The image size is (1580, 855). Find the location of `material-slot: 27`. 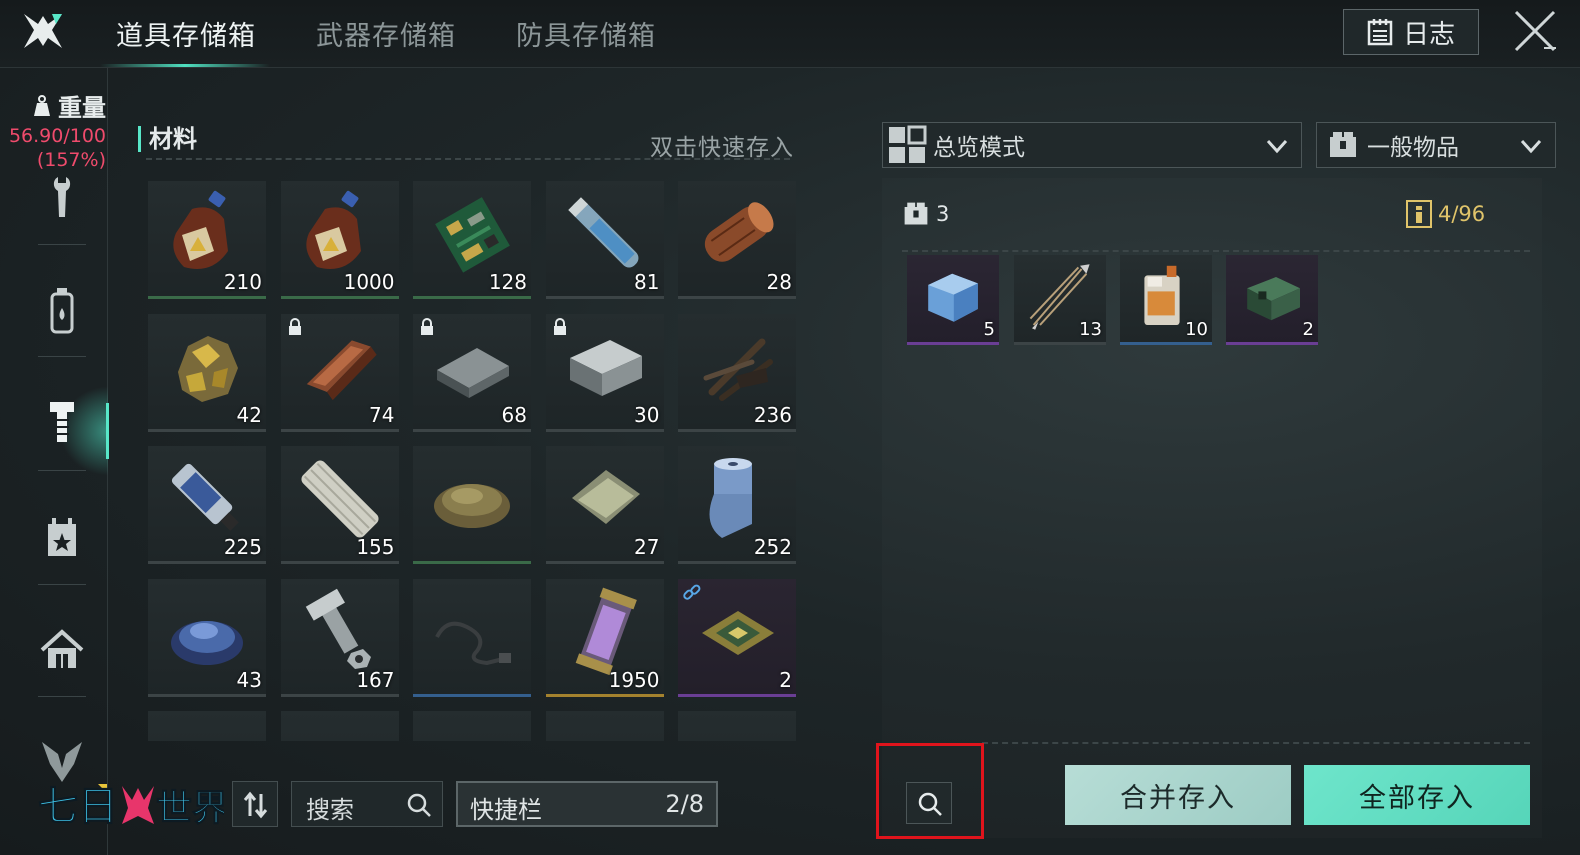

material-slot: 27 is located at coordinates (604, 505).